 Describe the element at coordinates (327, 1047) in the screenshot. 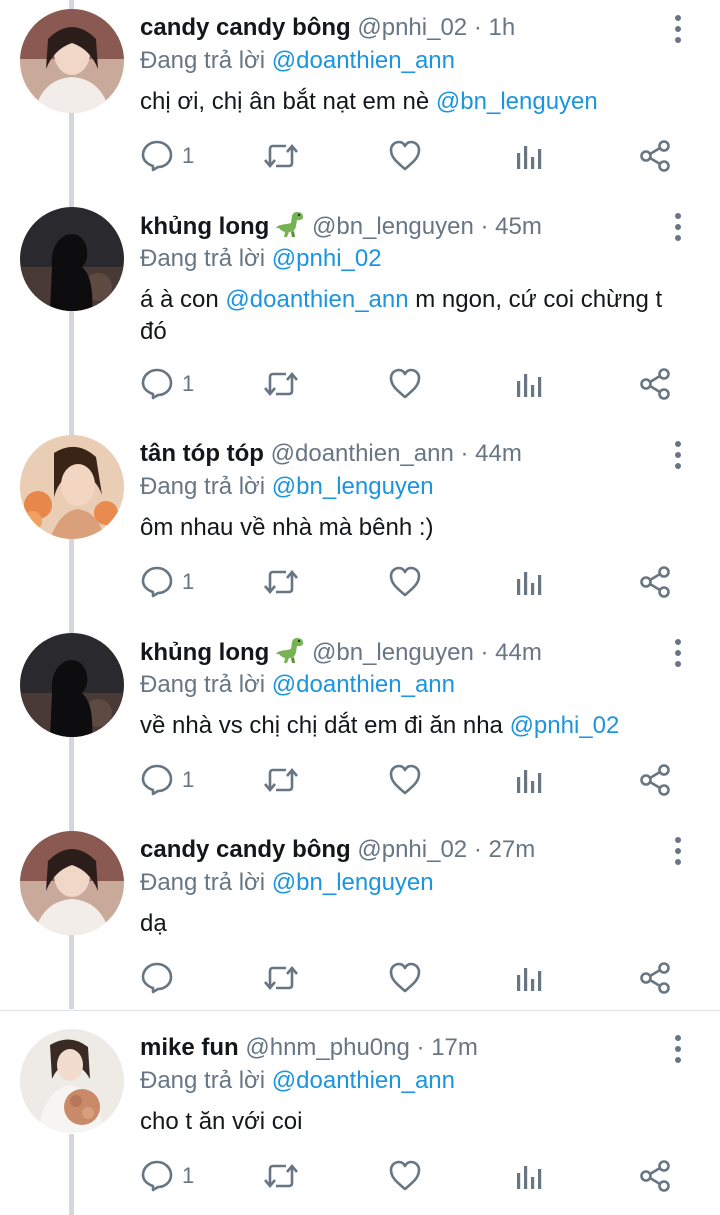

I see `handle: @hnm_phu0ng` at that location.